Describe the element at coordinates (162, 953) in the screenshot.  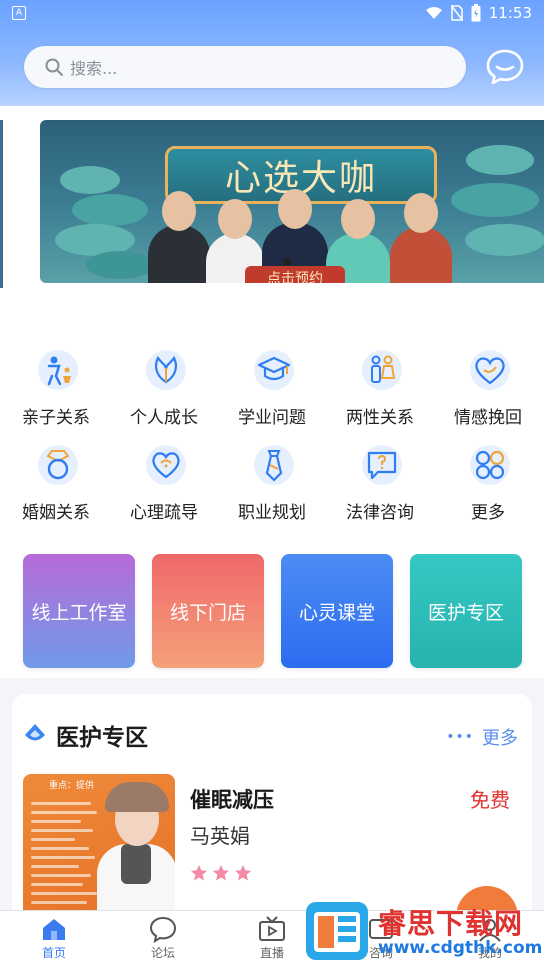
I see `tab-label: 论坛` at that location.